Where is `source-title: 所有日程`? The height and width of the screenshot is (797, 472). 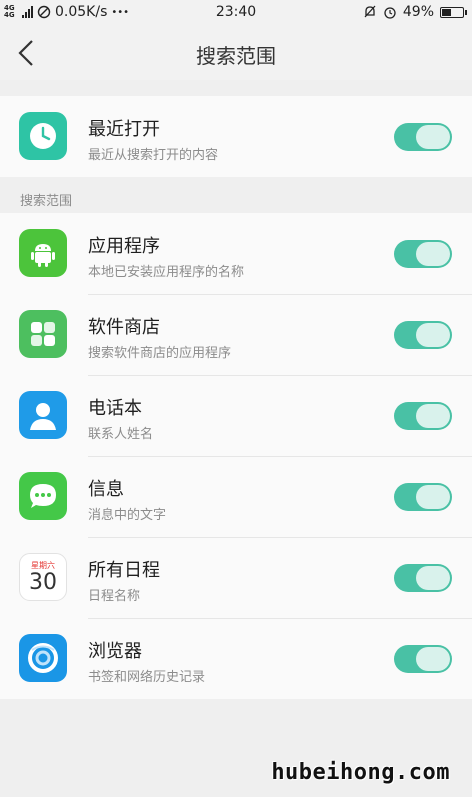
source-title: 所有日程 is located at coordinates (124, 570).